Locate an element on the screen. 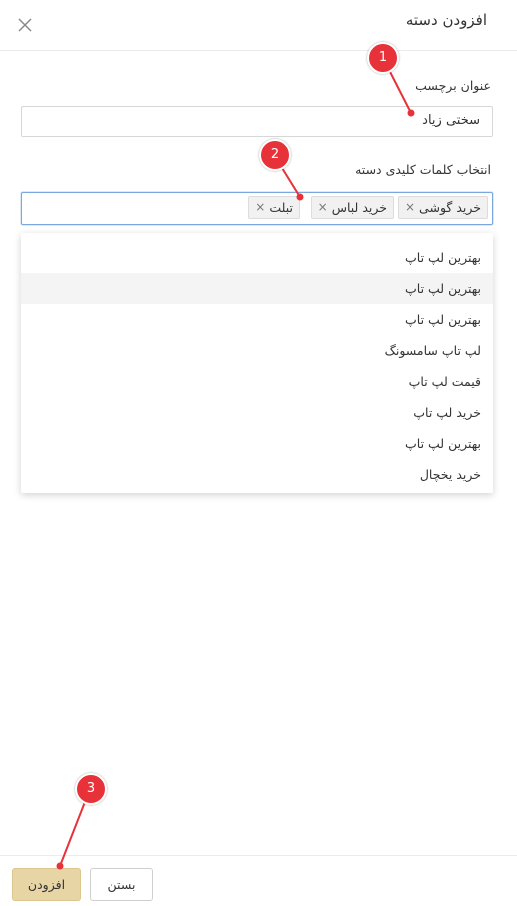  add-button: افزودن is located at coordinates (46, 884).